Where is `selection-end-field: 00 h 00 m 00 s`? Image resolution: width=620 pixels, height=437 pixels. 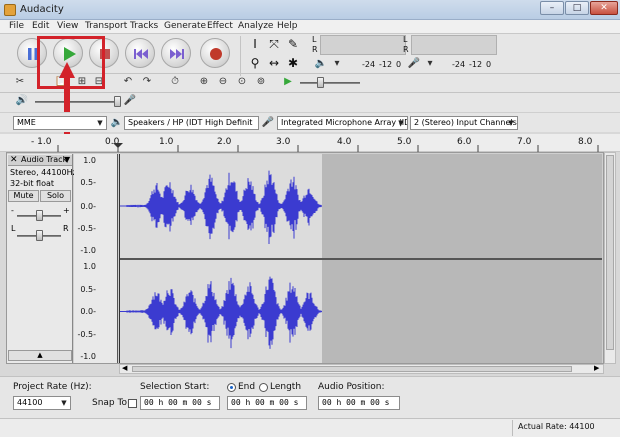
selection-end-field: 00 h 00 m 00 s is located at coordinates (267, 403).